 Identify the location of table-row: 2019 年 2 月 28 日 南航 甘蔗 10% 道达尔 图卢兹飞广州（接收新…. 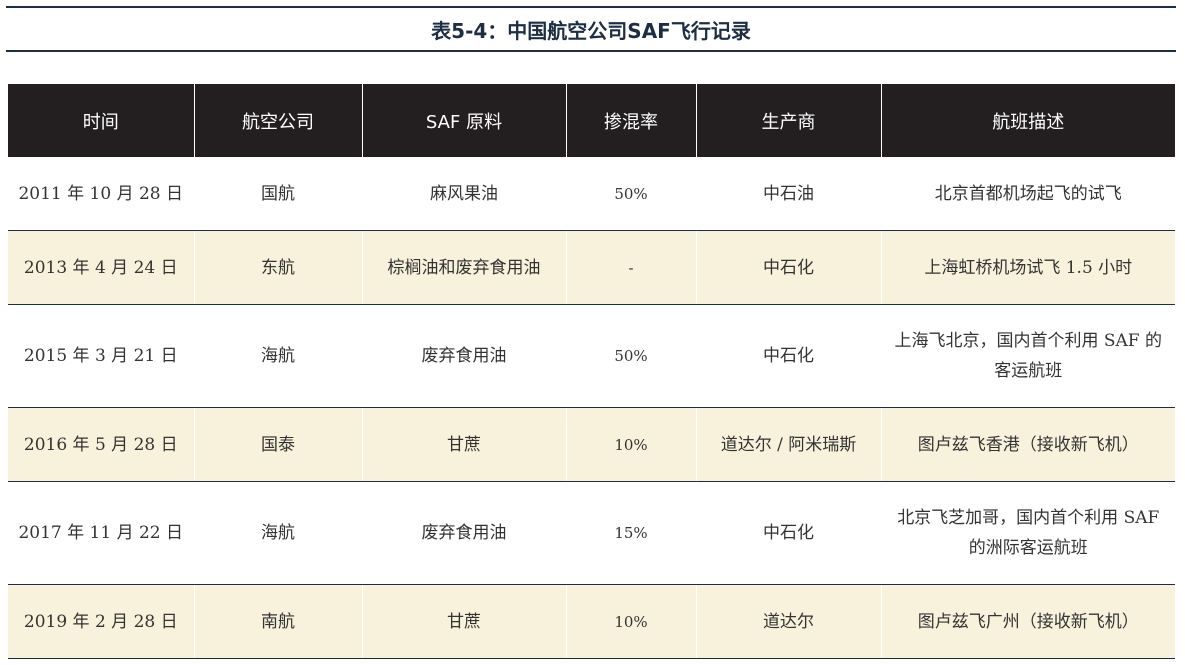
(591, 621).